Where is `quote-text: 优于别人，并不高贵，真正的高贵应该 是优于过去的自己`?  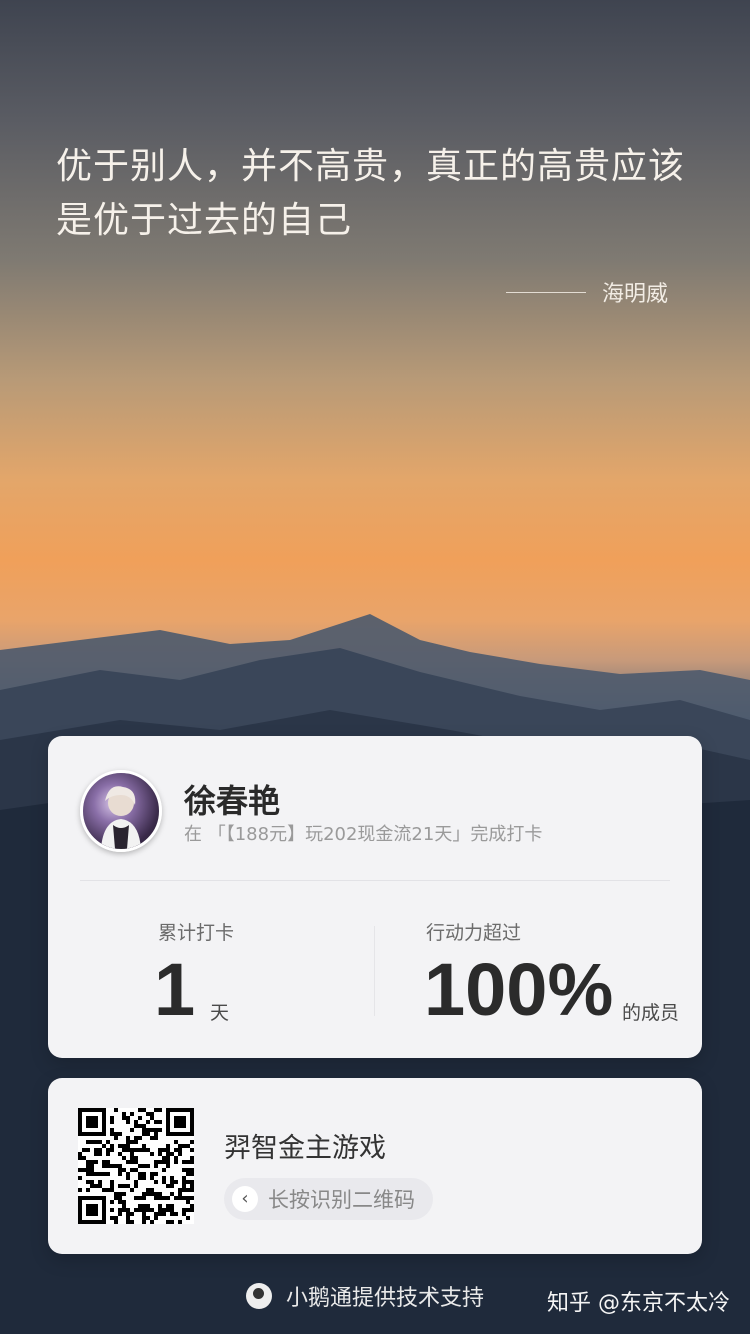
quote-text: 优于别人，并不高贵，真正的高贵应该 是优于过去的自己 is located at coordinates (376, 194).